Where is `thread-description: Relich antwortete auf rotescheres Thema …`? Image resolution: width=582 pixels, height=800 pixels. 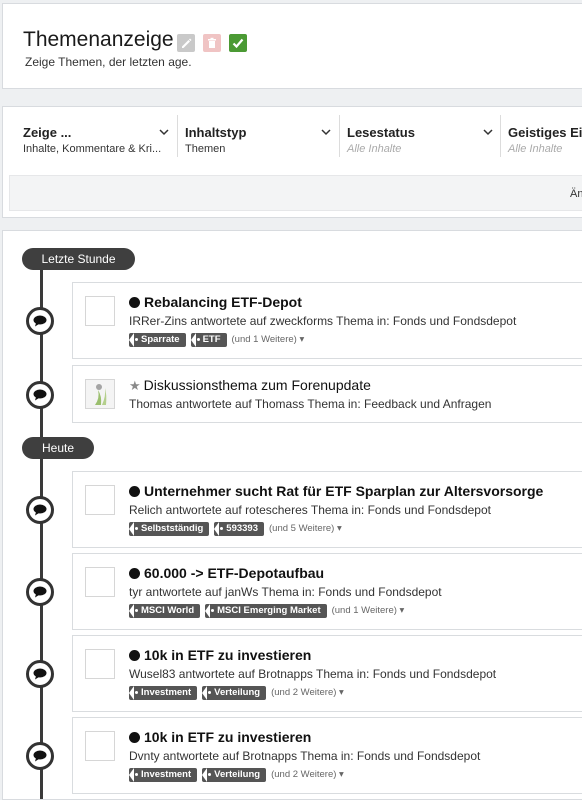 thread-description: Relich antwortete auf rotescheres Thema … is located at coordinates (310, 510).